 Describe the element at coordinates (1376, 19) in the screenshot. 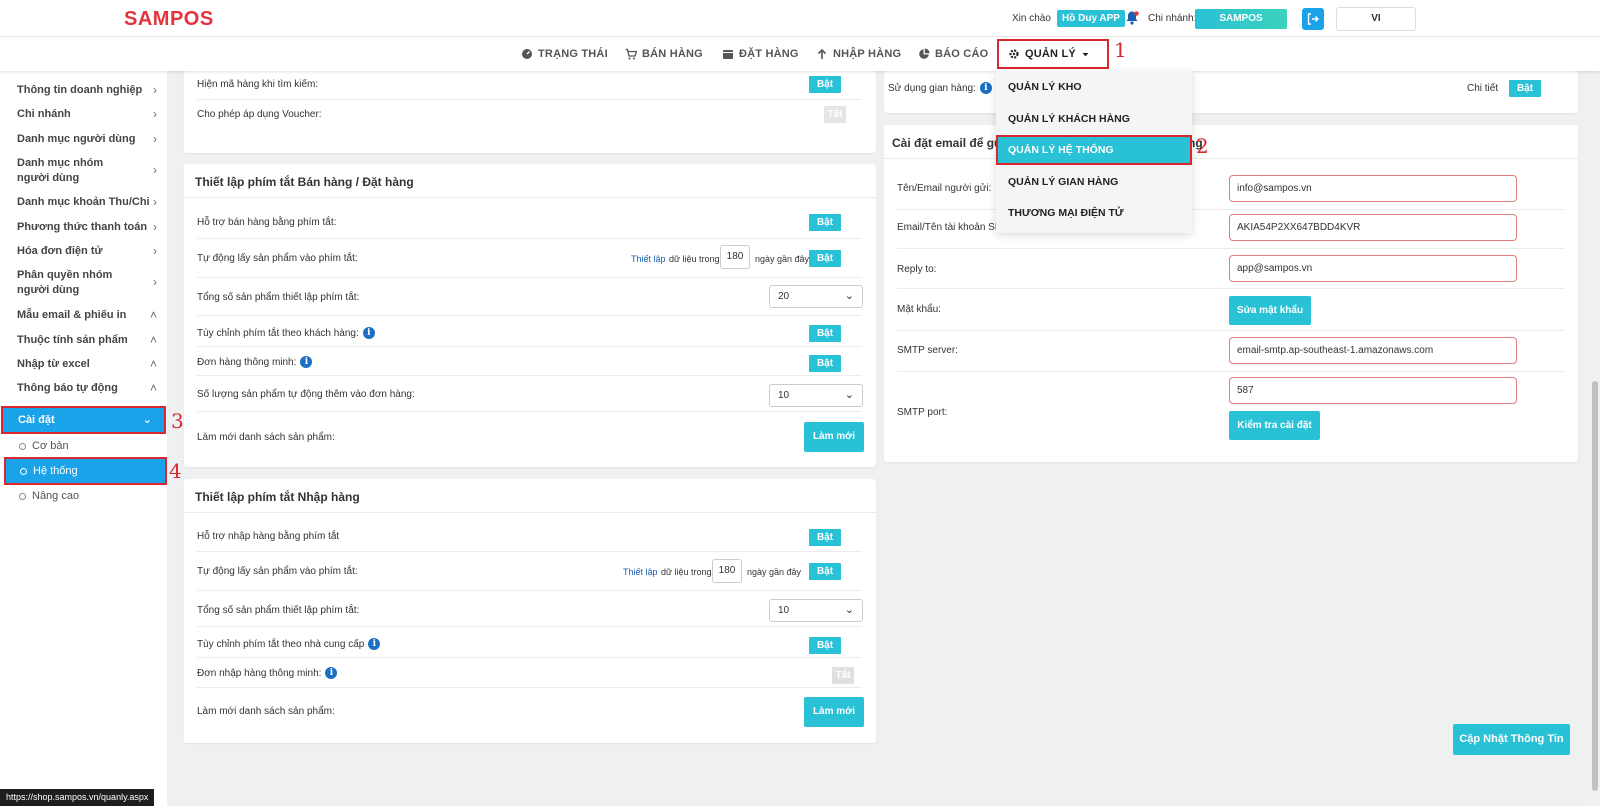

I see `language-selector: VI` at that location.